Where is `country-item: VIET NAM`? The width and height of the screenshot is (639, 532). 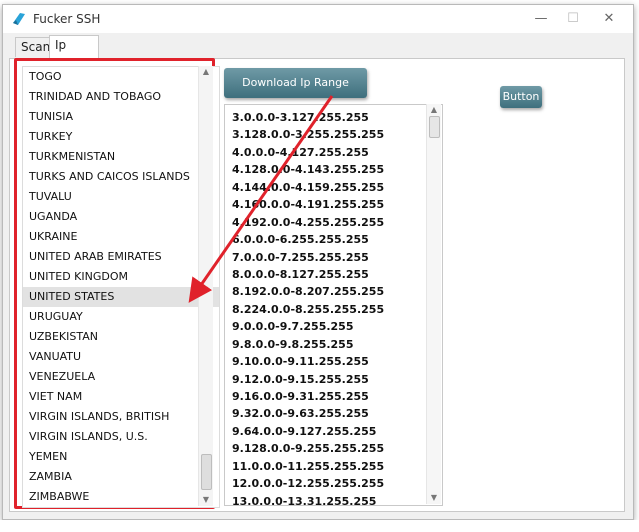
country-item: VIET NAM is located at coordinates (121, 397).